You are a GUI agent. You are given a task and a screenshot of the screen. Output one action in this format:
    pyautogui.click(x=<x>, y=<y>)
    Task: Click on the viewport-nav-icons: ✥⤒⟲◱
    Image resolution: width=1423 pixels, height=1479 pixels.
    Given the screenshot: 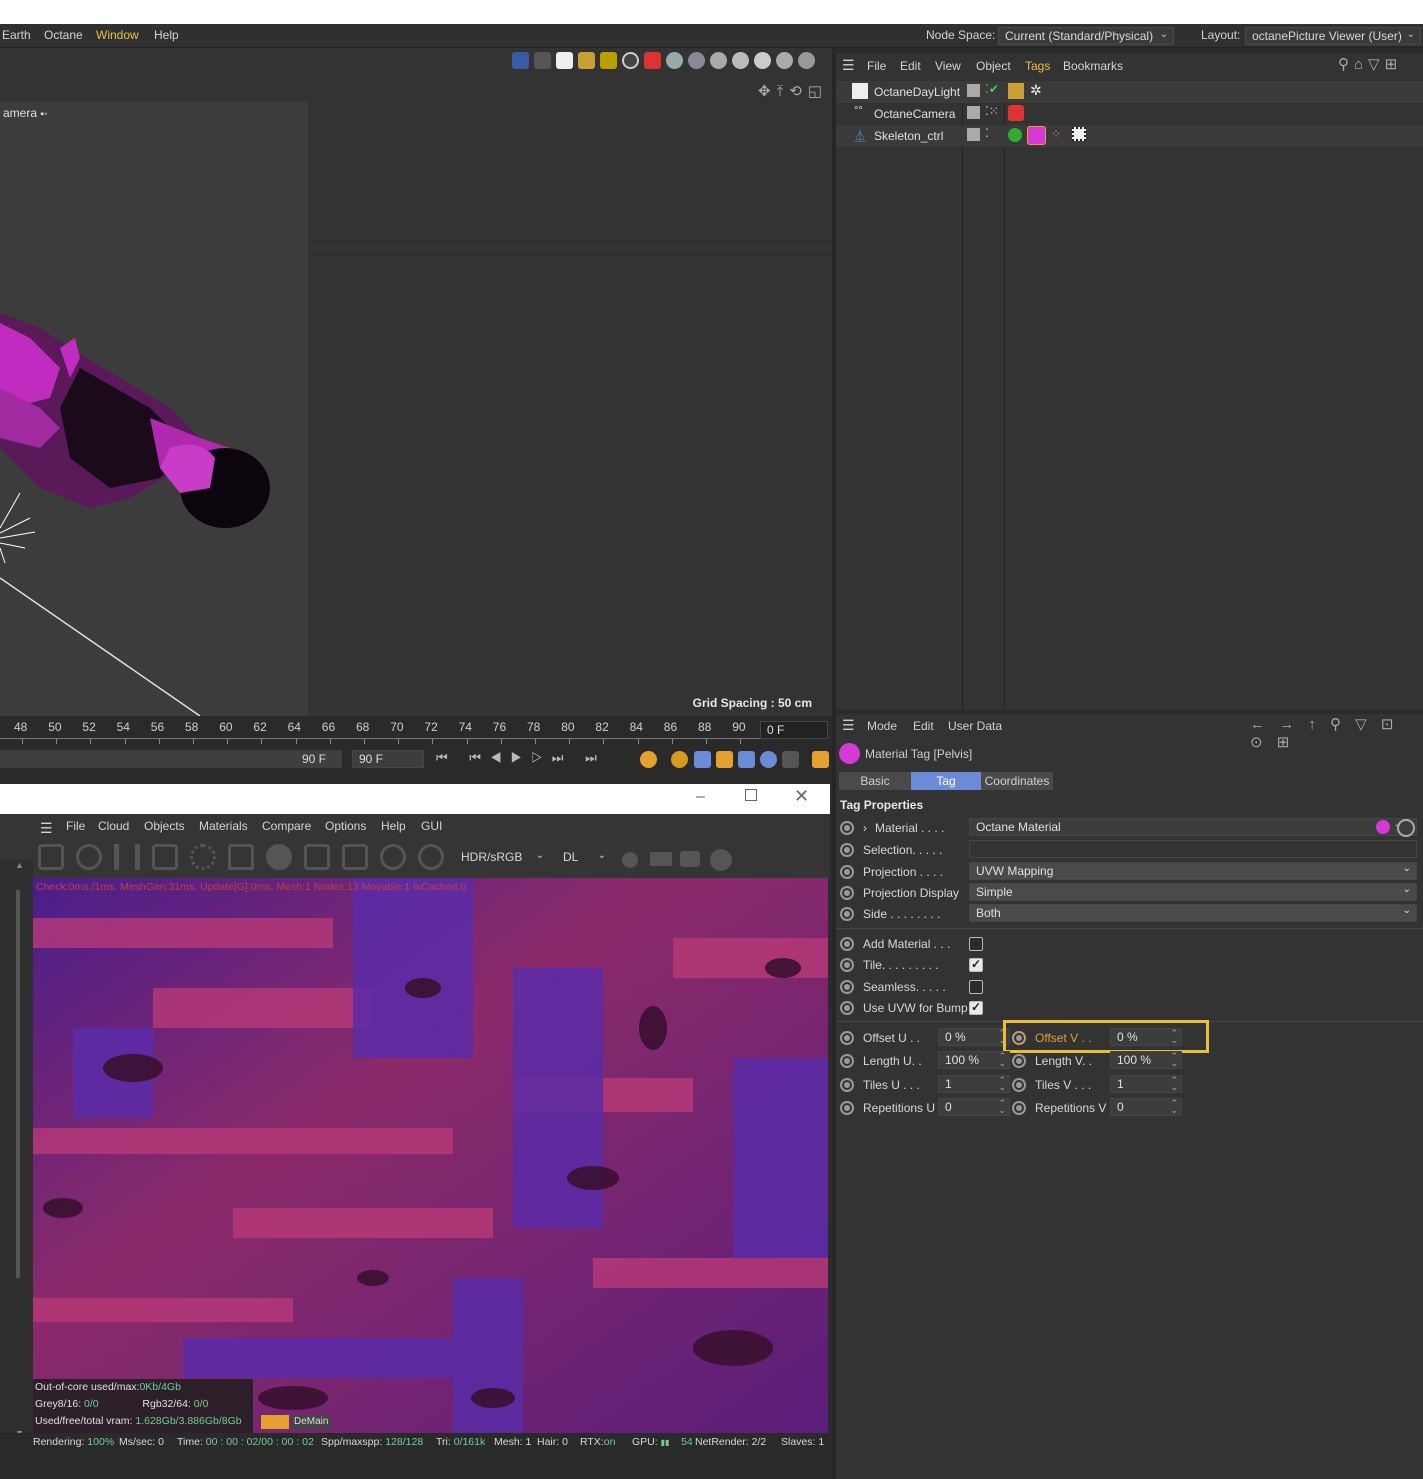 What is the action you would take?
    pyautogui.click(x=793, y=91)
    